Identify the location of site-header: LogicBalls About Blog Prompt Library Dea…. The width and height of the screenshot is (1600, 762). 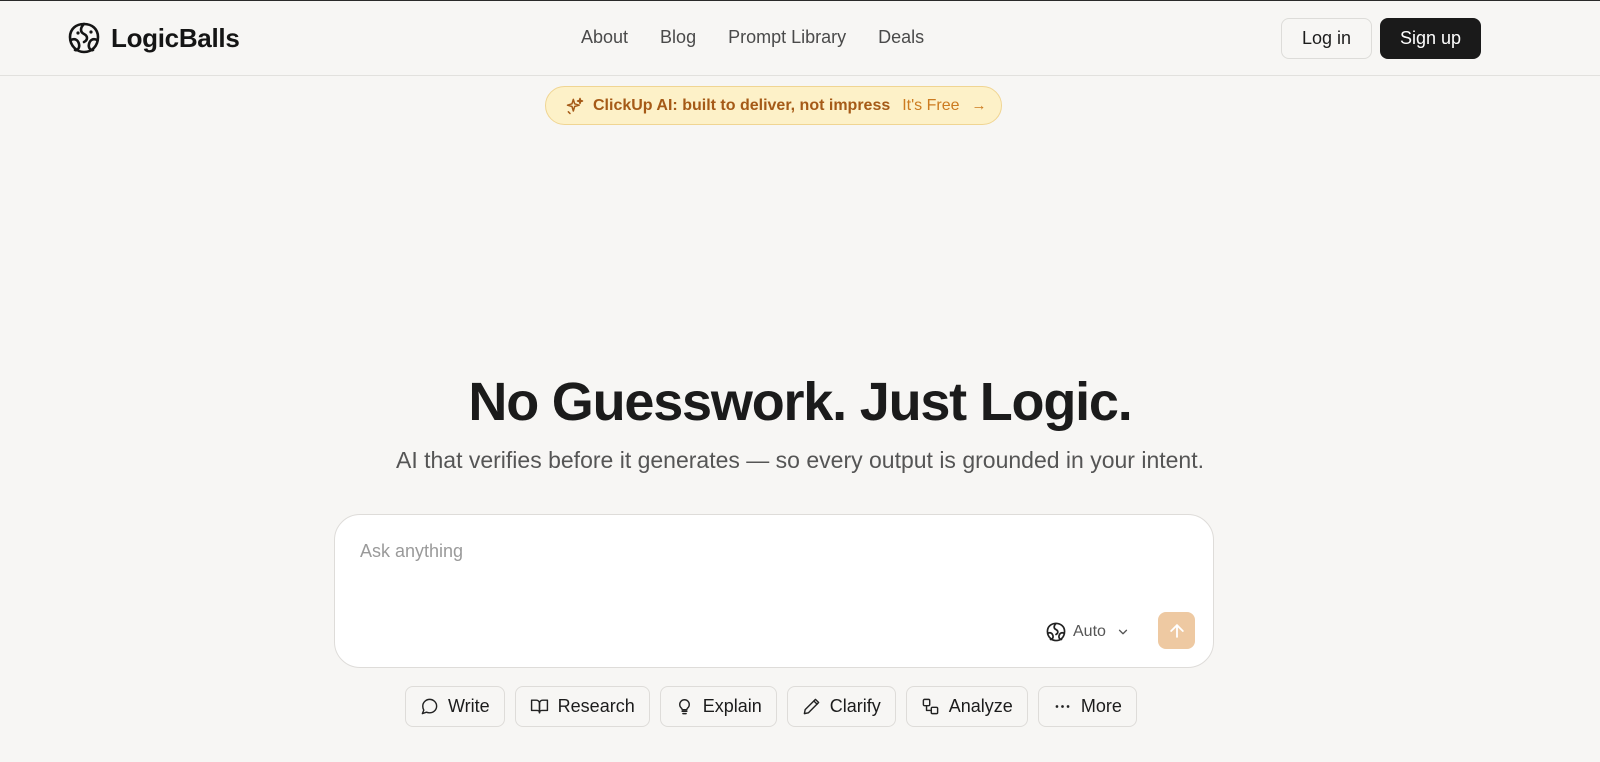
(800, 38).